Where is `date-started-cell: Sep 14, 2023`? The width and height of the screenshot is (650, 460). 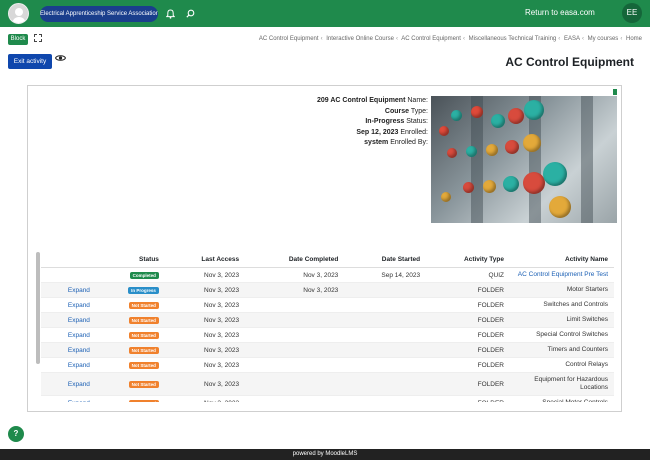 date-started-cell: Sep 14, 2023 is located at coordinates (385, 275).